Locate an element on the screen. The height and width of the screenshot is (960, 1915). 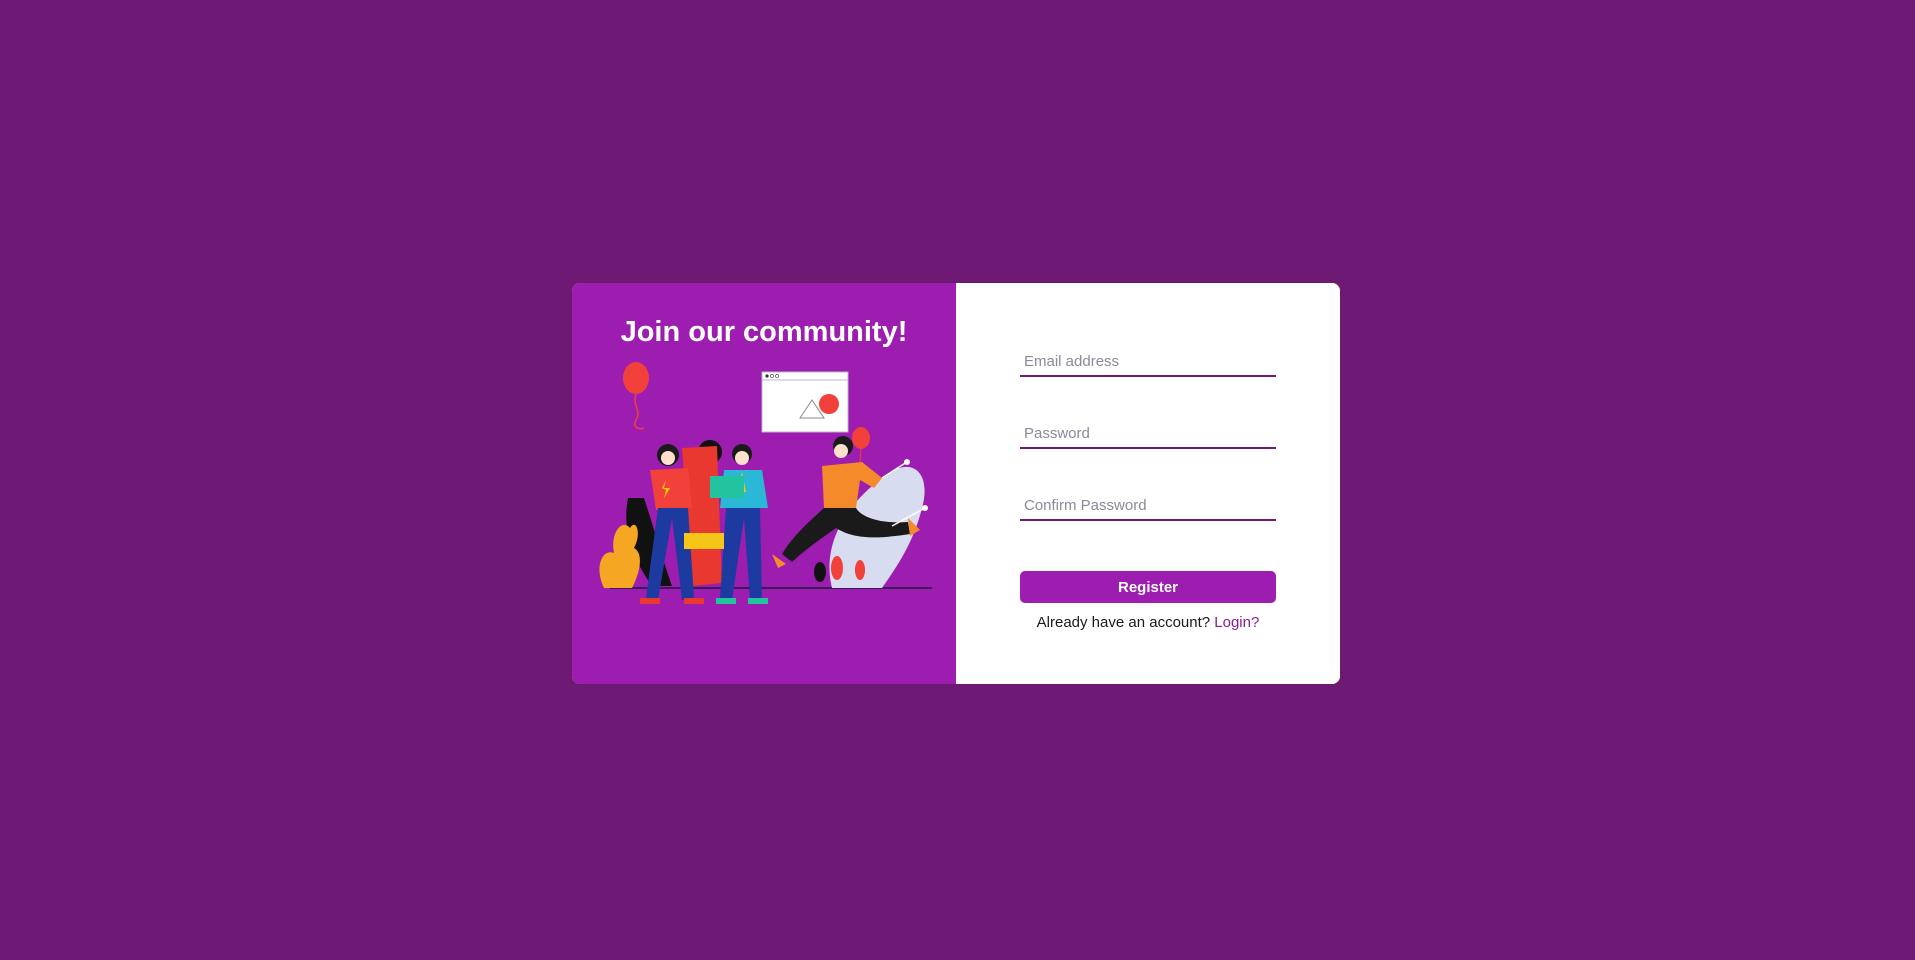
password-input is located at coordinates (1148, 434).